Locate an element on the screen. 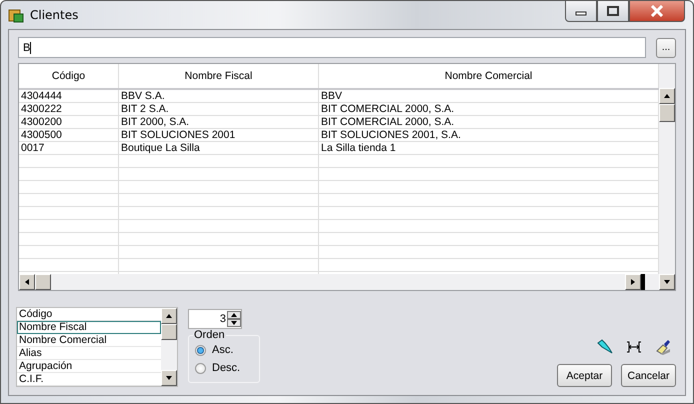 The width and height of the screenshot is (694, 404). list-item: Nombre Comercial is located at coordinates (89, 340).